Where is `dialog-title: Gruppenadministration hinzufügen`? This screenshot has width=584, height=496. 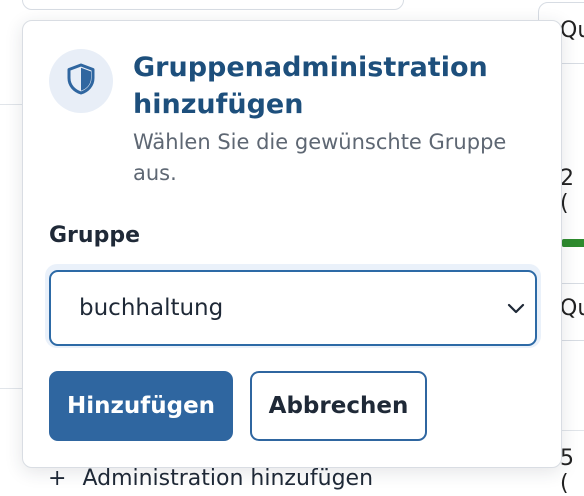 dialog-title: Gruppenadministration hinzufügen is located at coordinates (310, 86).